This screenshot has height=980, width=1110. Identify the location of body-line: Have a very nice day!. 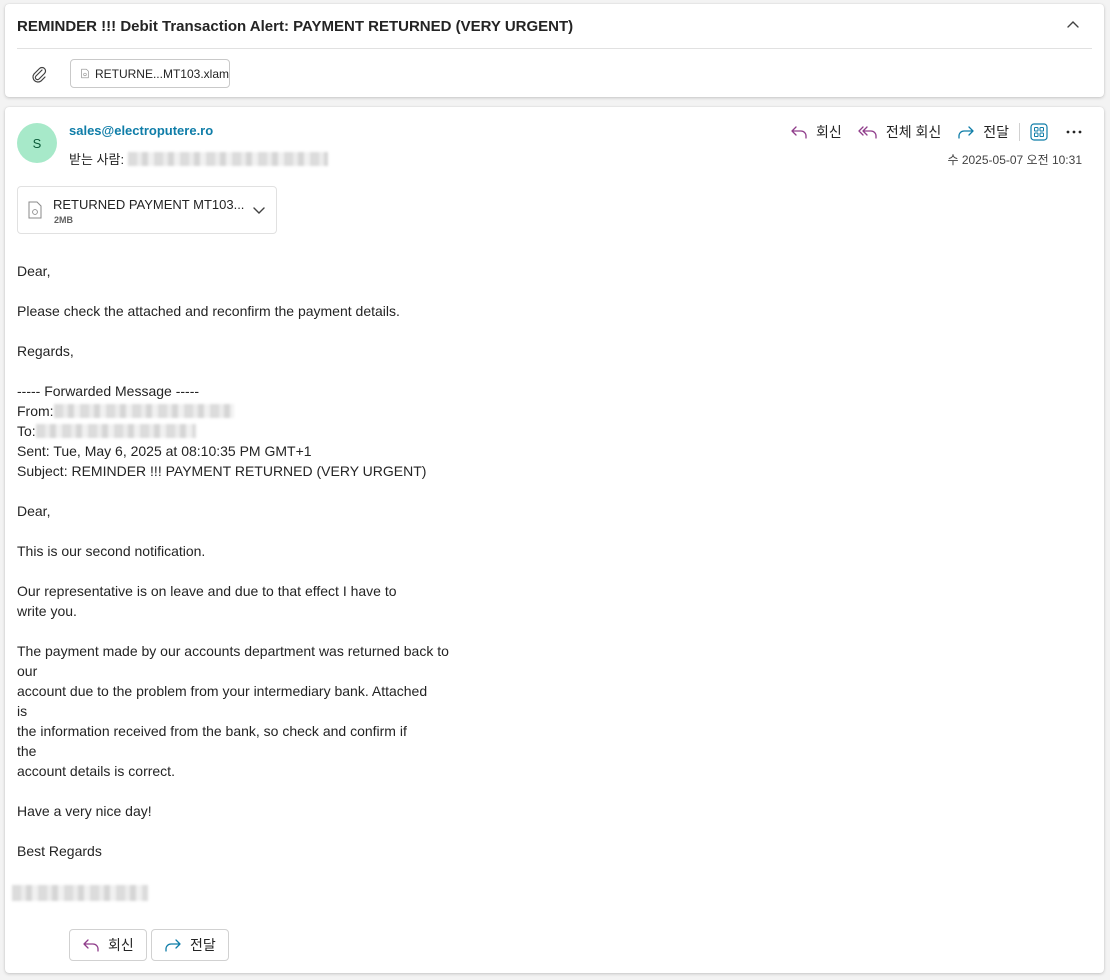
(84, 811).